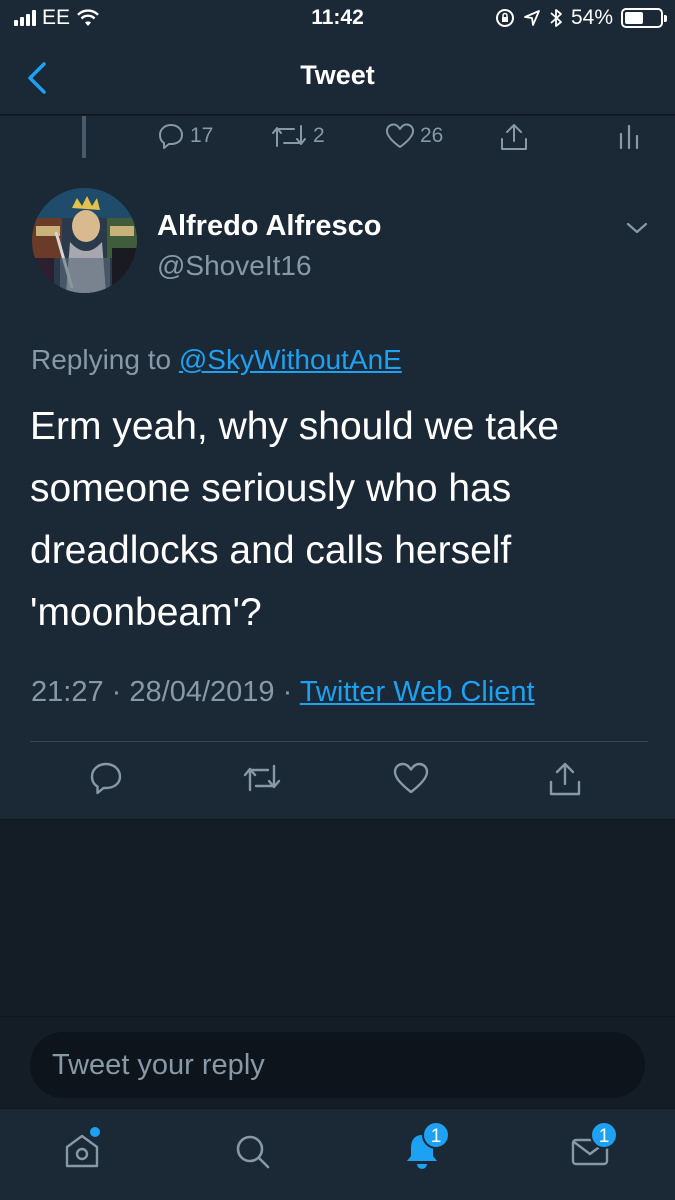  What do you see at coordinates (101, 359) in the screenshot?
I see `replying-to-label: Replying to` at bounding box center [101, 359].